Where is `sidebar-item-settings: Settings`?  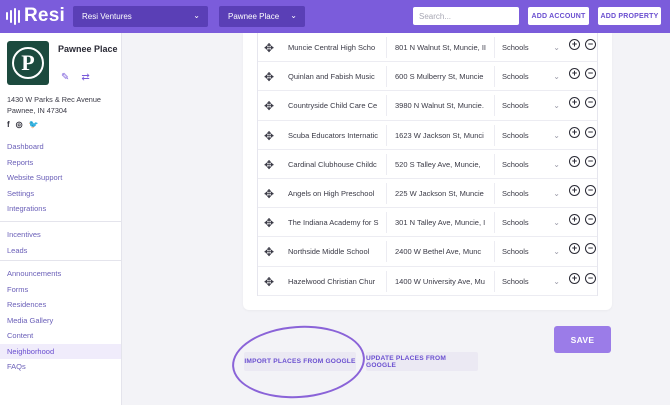 sidebar-item-settings: Settings is located at coordinates (60, 194).